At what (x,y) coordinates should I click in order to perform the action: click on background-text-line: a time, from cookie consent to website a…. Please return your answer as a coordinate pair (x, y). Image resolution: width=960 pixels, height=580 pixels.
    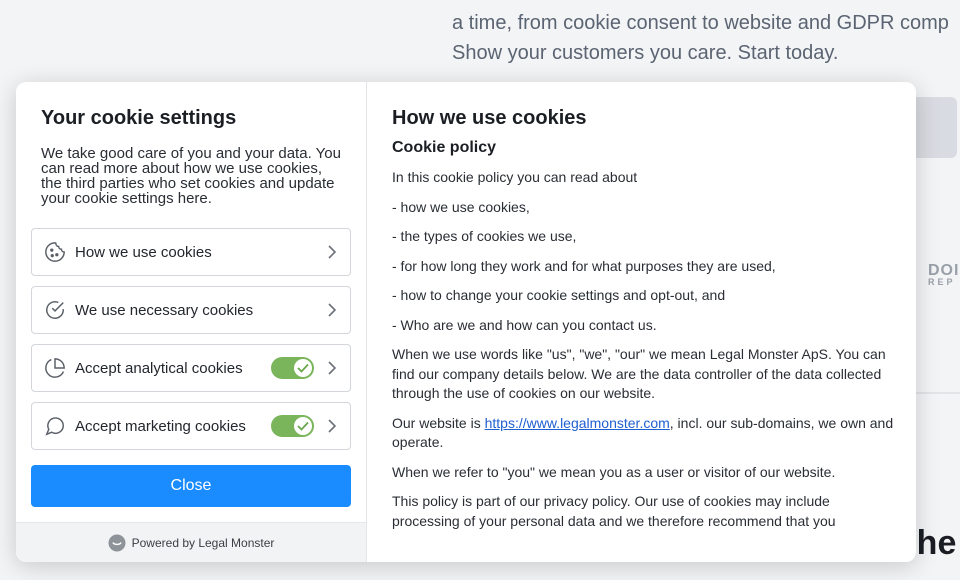
    Looking at the image, I should click on (700, 23).